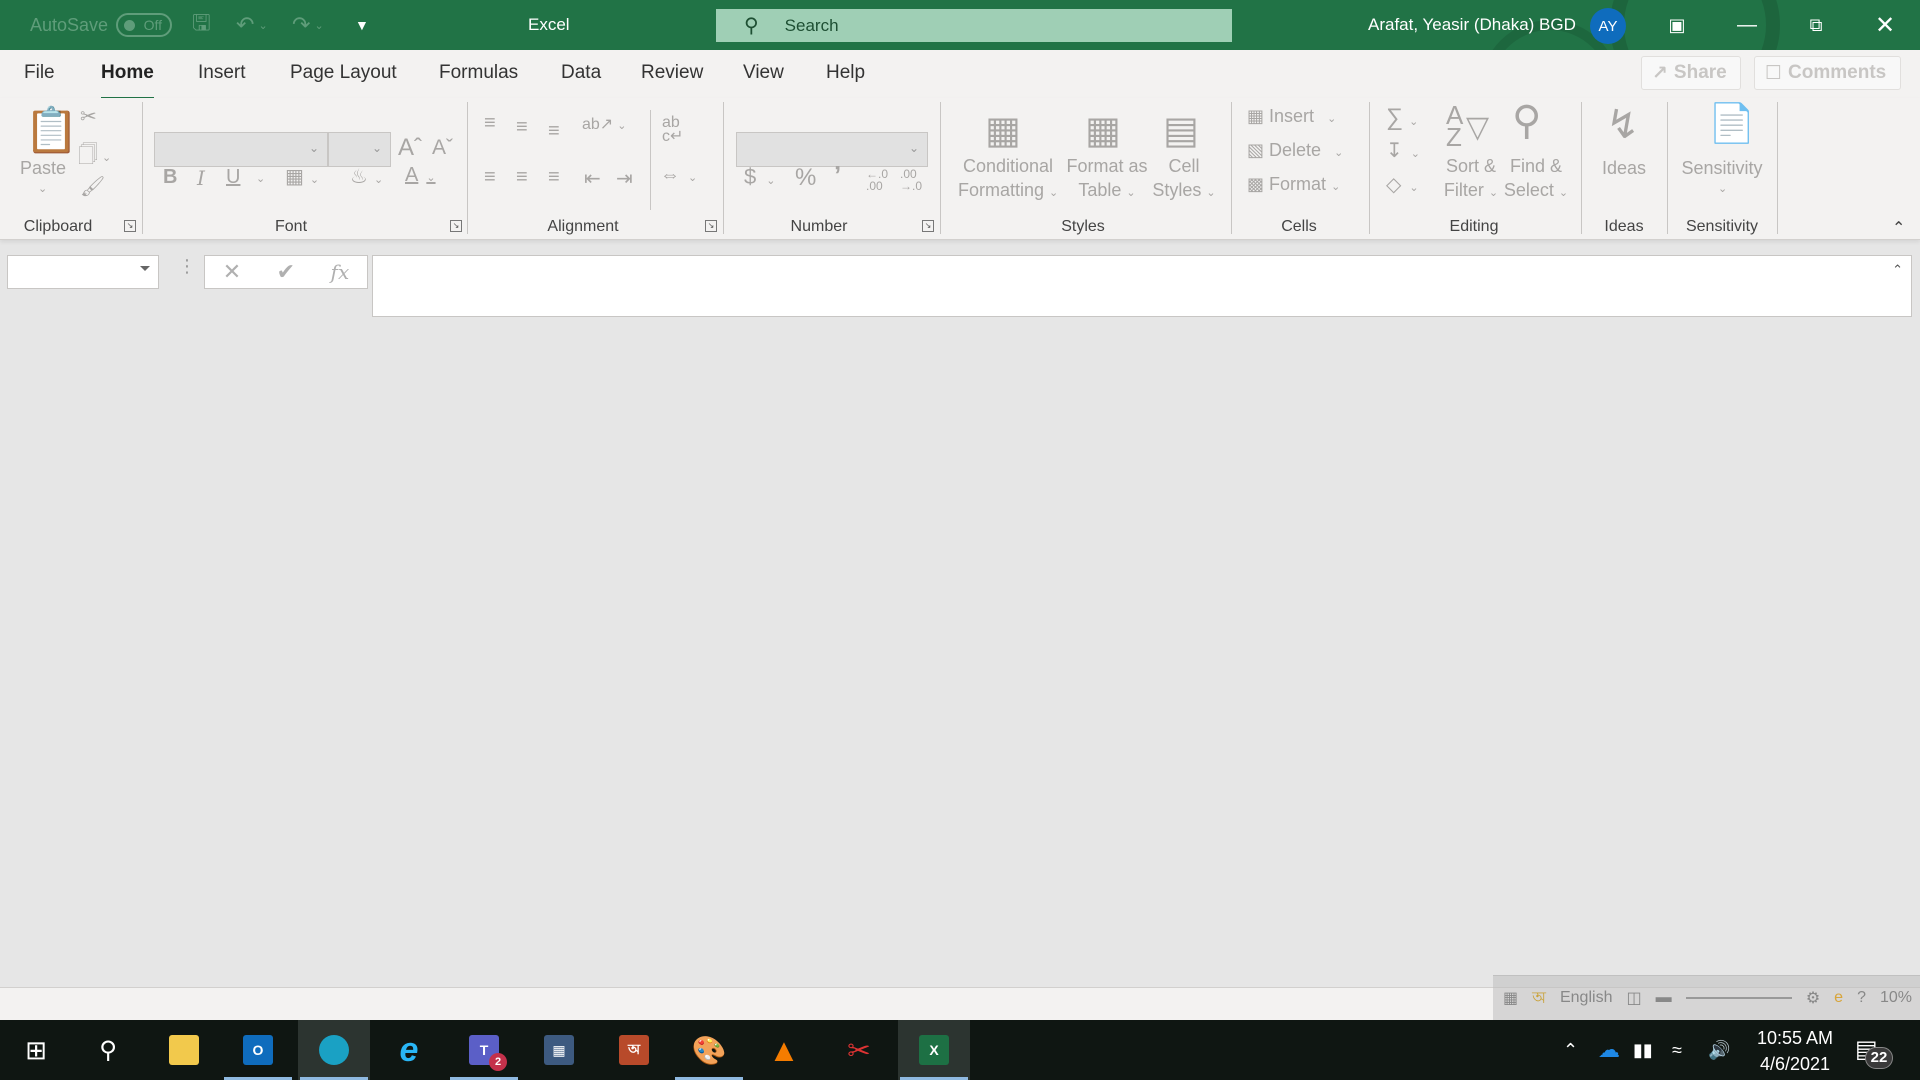 The height and width of the screenshot is (1080, 1920). Describe the element at coordinates (94, 157) in the screenshot. I see `copy-icon: 🗍 ⌄` at that location.